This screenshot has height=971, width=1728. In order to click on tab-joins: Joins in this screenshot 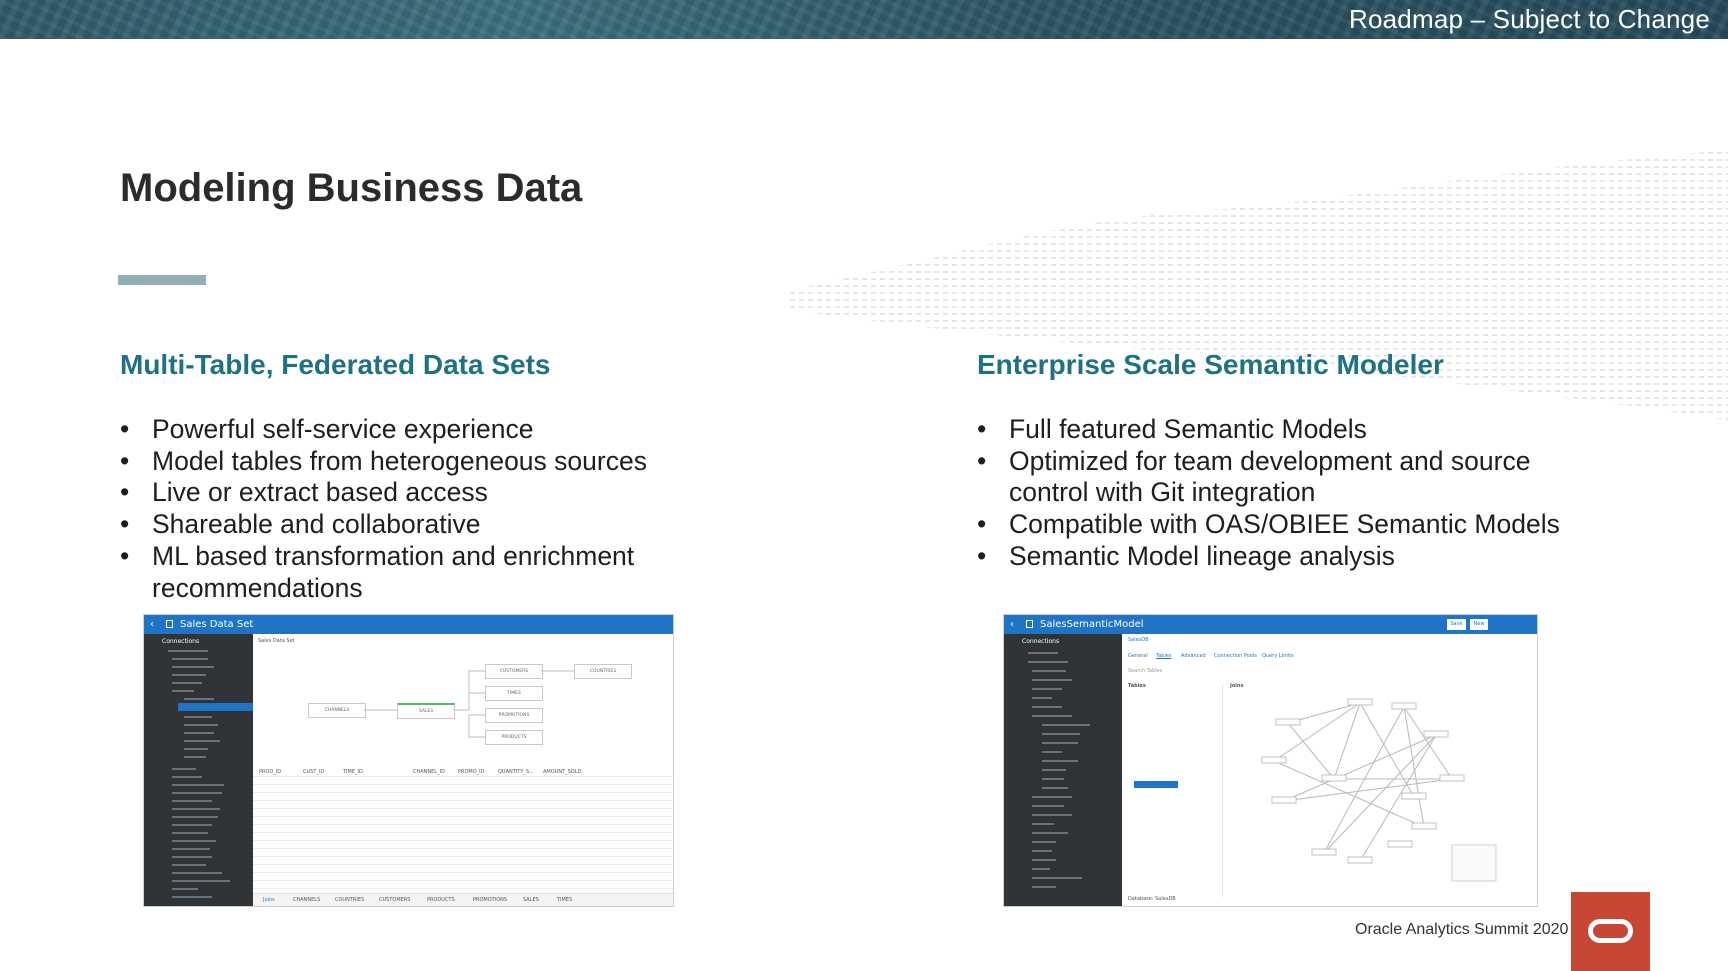, I will do `click(269, 900)`.